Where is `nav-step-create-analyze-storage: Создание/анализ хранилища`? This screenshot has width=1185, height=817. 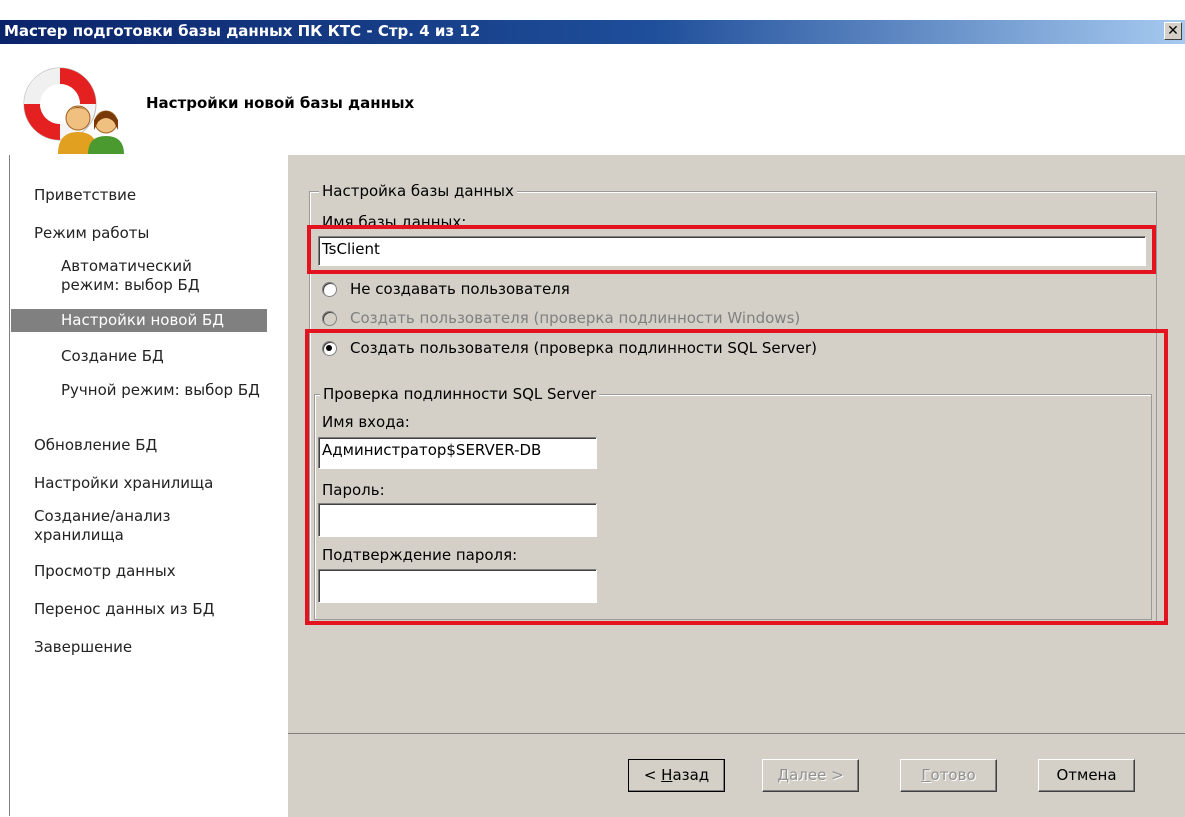
nav-step-create-analyze-storage: Создание/анализ хранилища is located at coordinates (102, 525).